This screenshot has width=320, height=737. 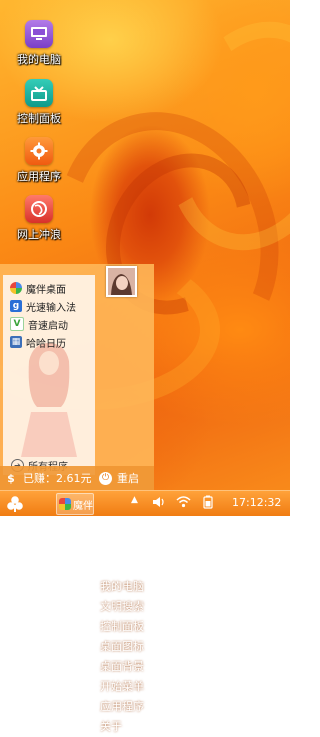 I want to click on link-about: 关于, so click(x=122, y=727).